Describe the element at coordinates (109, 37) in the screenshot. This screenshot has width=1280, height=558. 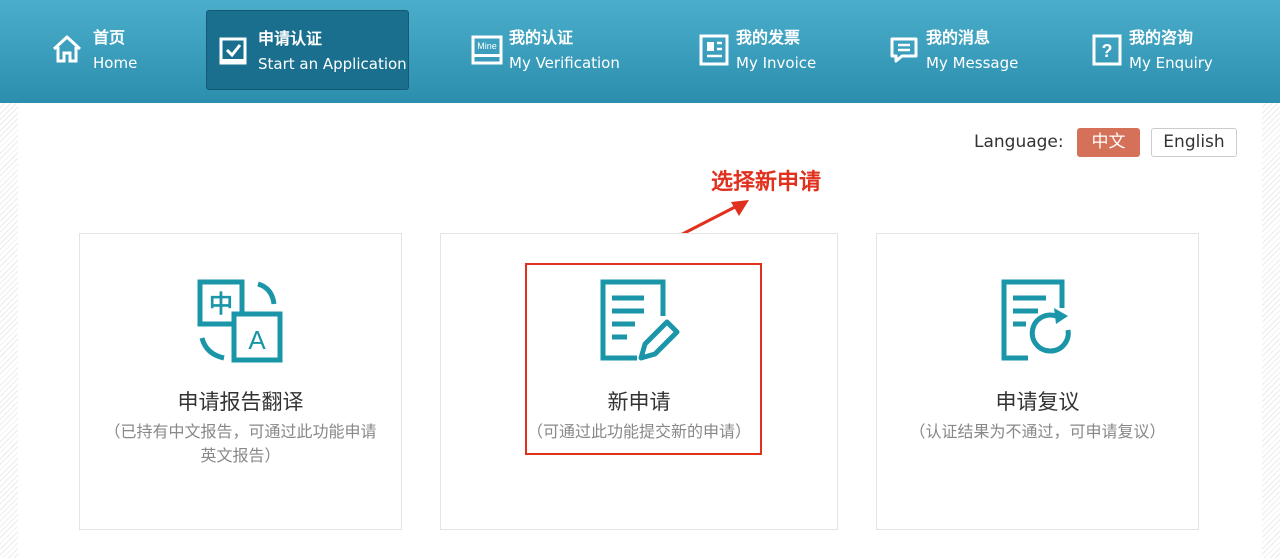
I see `nav-label-cn: 首页` at that location.